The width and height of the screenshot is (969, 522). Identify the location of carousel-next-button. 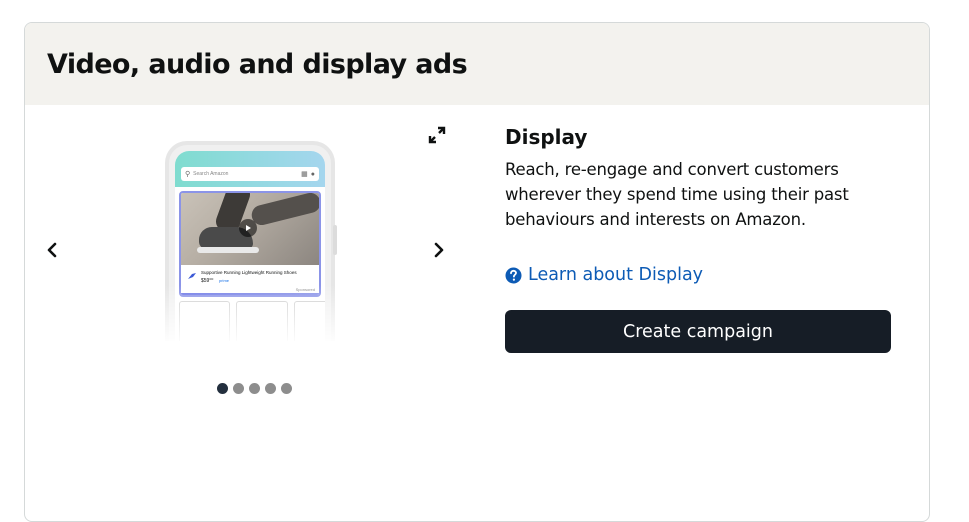
(439, 250).